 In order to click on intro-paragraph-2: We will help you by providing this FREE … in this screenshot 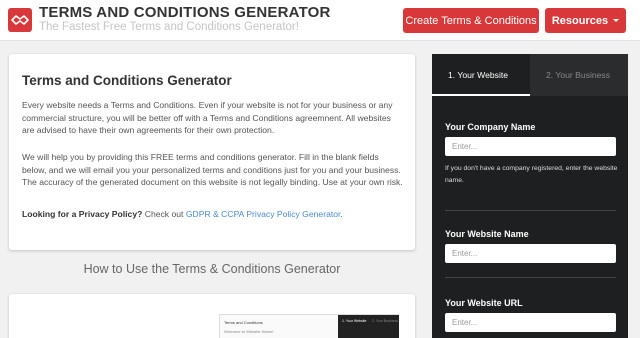, I will do `click(212, 169)`.